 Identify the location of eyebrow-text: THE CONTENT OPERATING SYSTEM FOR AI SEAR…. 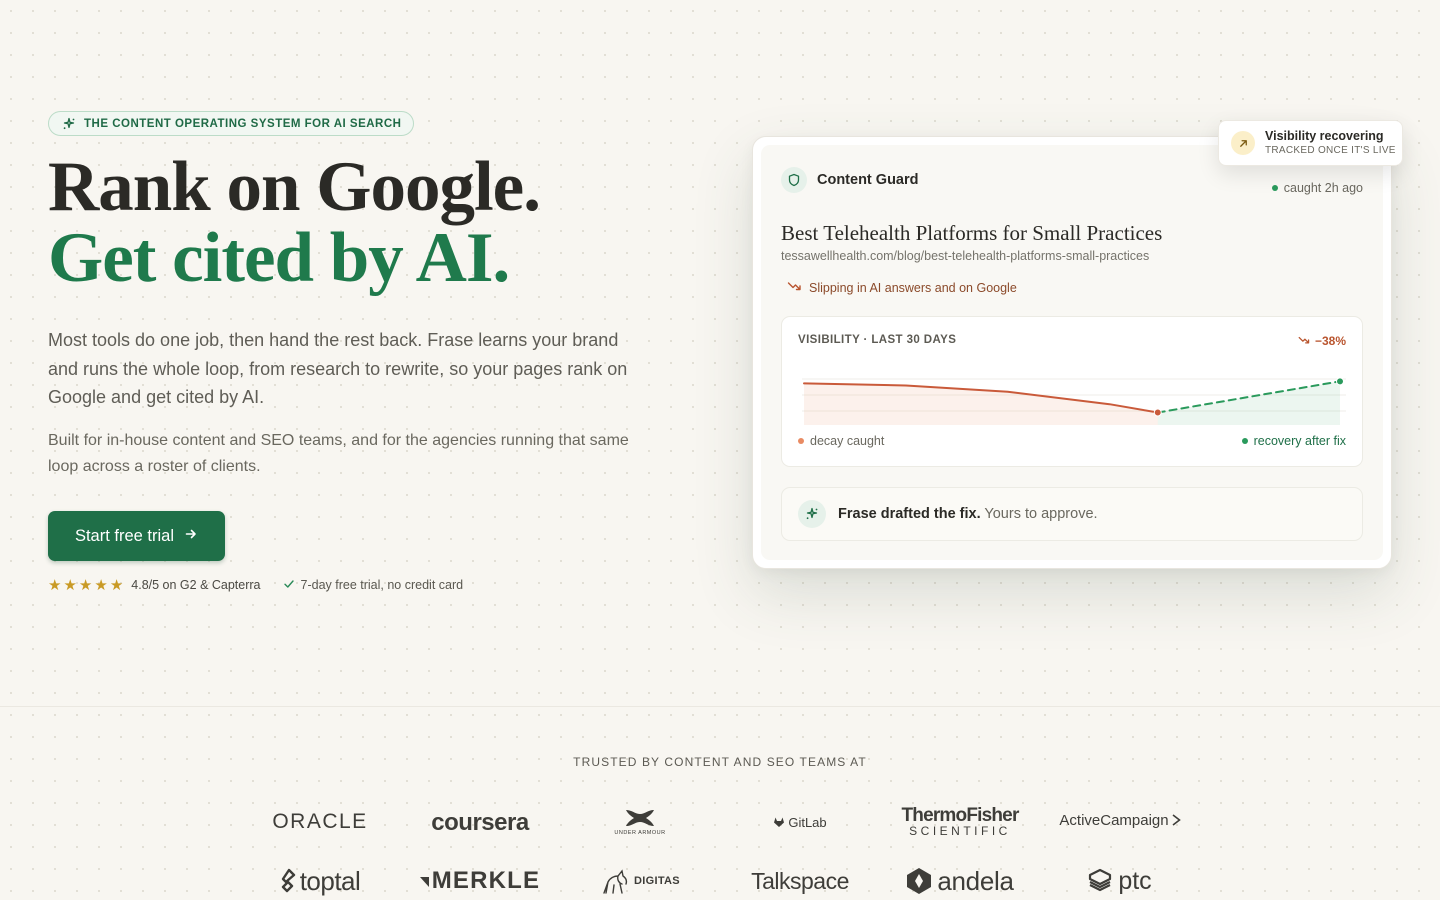
(243, 123).